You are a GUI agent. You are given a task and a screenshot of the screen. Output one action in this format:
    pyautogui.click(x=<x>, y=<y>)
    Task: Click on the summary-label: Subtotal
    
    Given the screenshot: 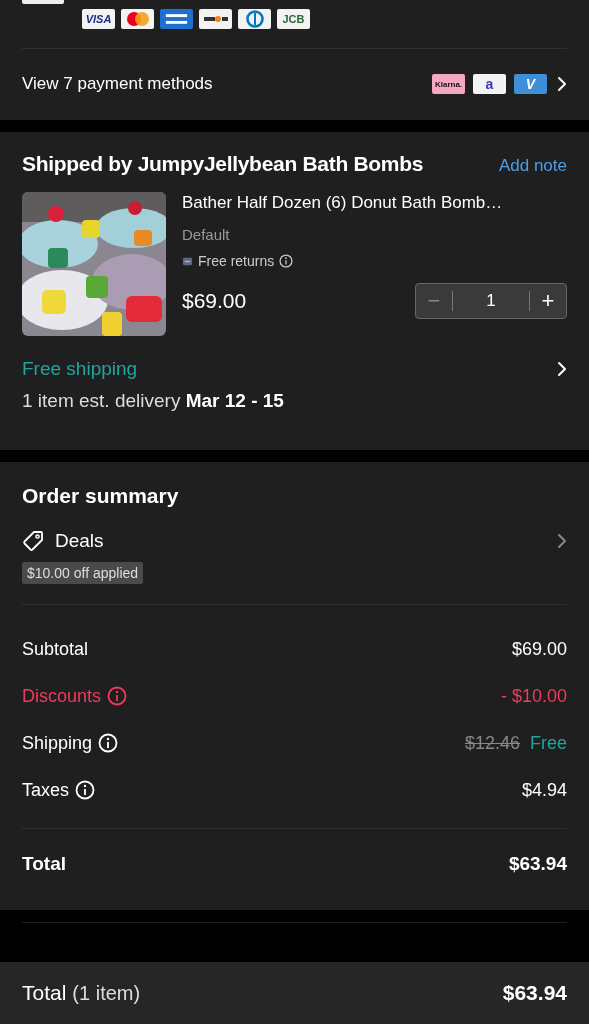 What is the action you would take?
    pyautogui.click(x=55, y=649)
    